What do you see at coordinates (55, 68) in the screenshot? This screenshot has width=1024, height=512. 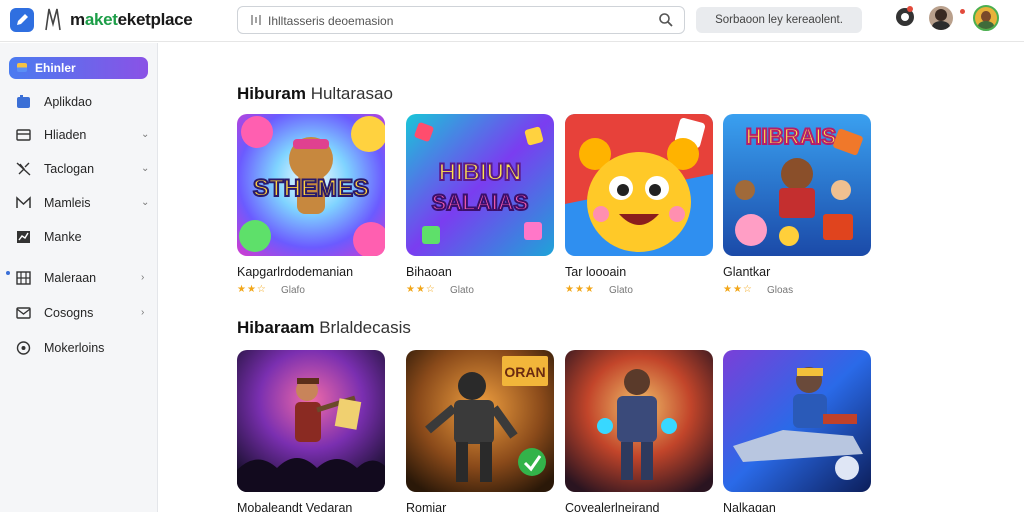 I see `sidebar-item-label: Ehinler` at bounding box center [55, 68].